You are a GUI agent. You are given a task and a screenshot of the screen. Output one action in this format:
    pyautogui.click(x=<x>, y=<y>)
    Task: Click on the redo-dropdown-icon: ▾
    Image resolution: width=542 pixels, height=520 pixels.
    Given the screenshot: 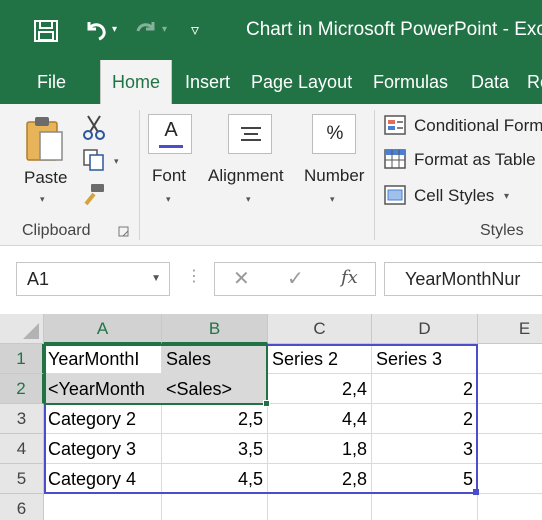 What is the action you would take?
    pyautogui.click(x=164, y=29)
    